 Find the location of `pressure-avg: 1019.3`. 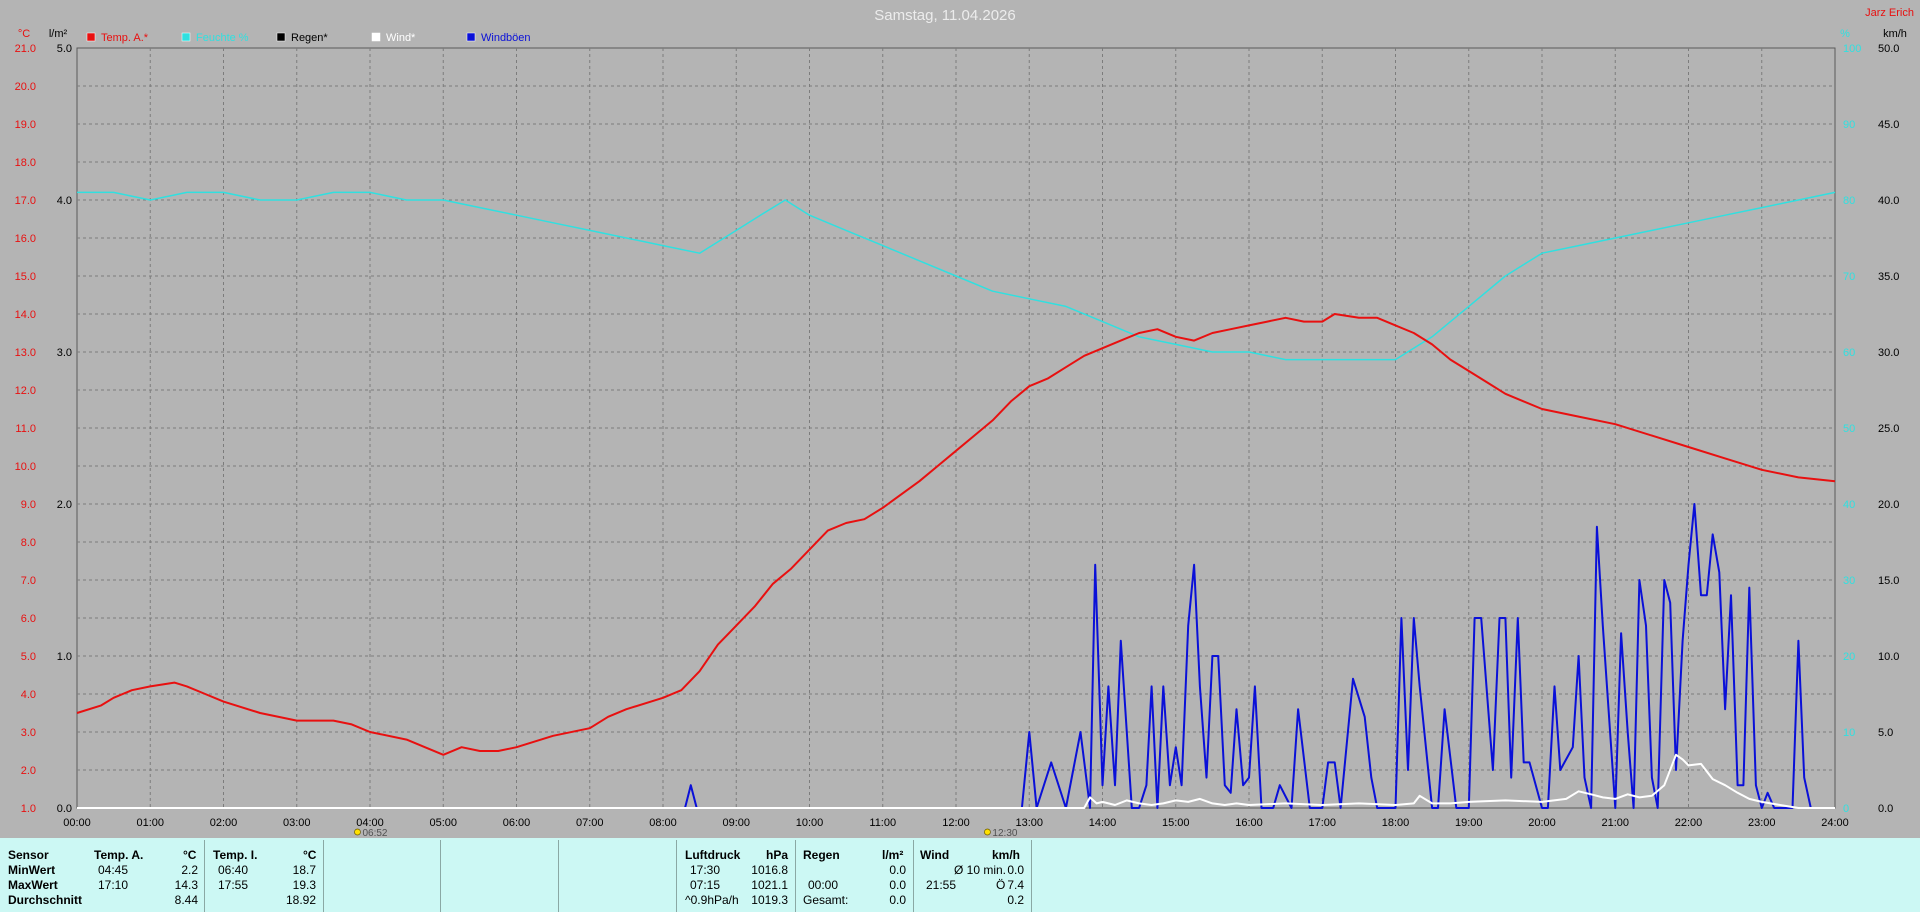

pressure-avg: 1019.3 is located at coordinates (769, 900).